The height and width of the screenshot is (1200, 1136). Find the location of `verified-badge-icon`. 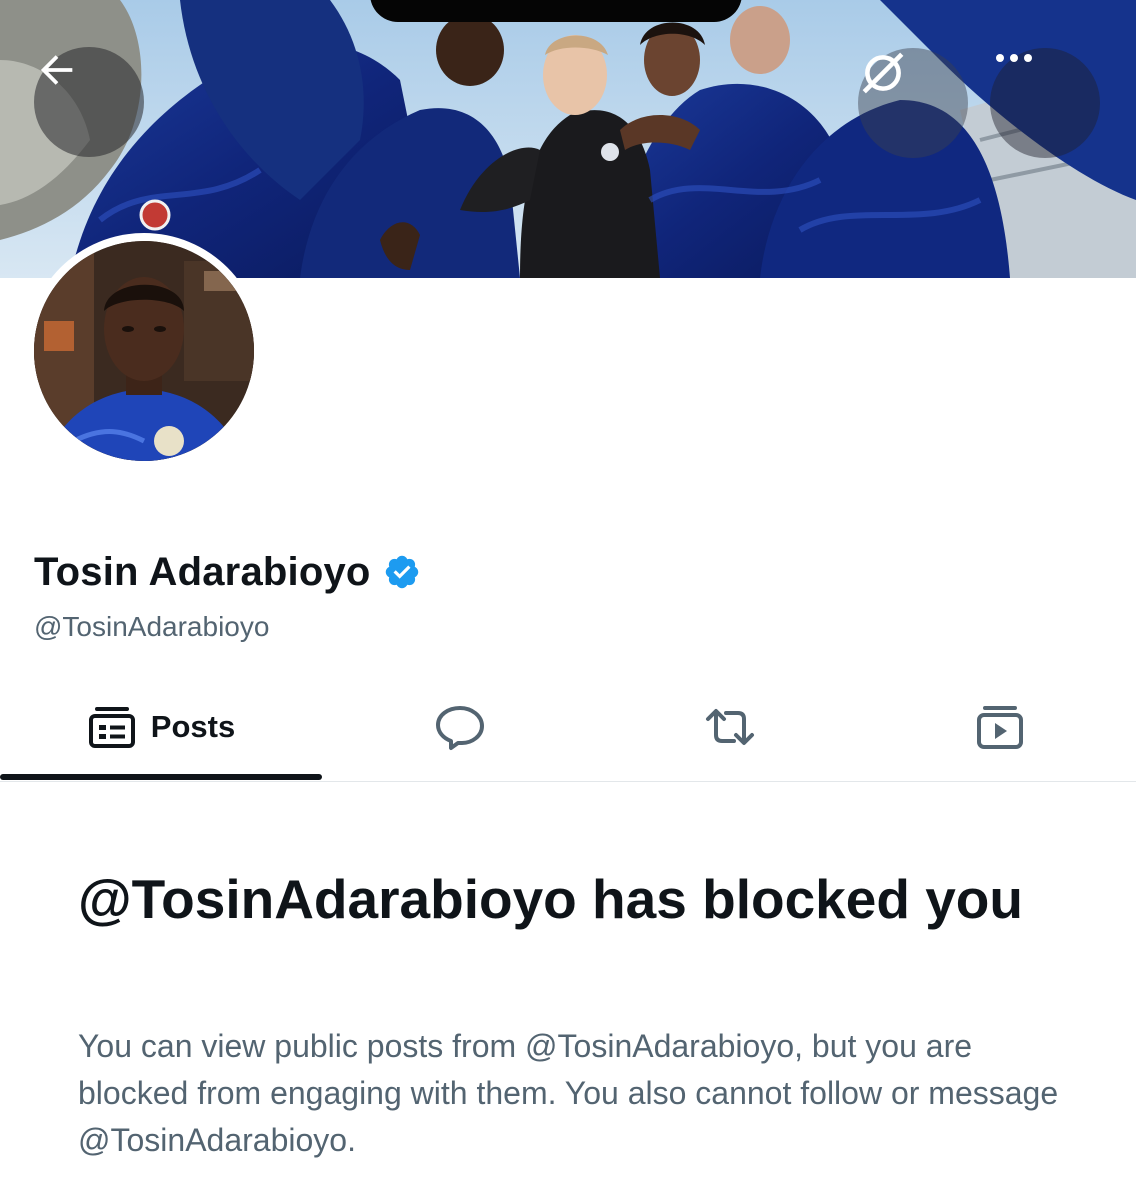

verified-badge-icon is located at coordinates (402, 572).